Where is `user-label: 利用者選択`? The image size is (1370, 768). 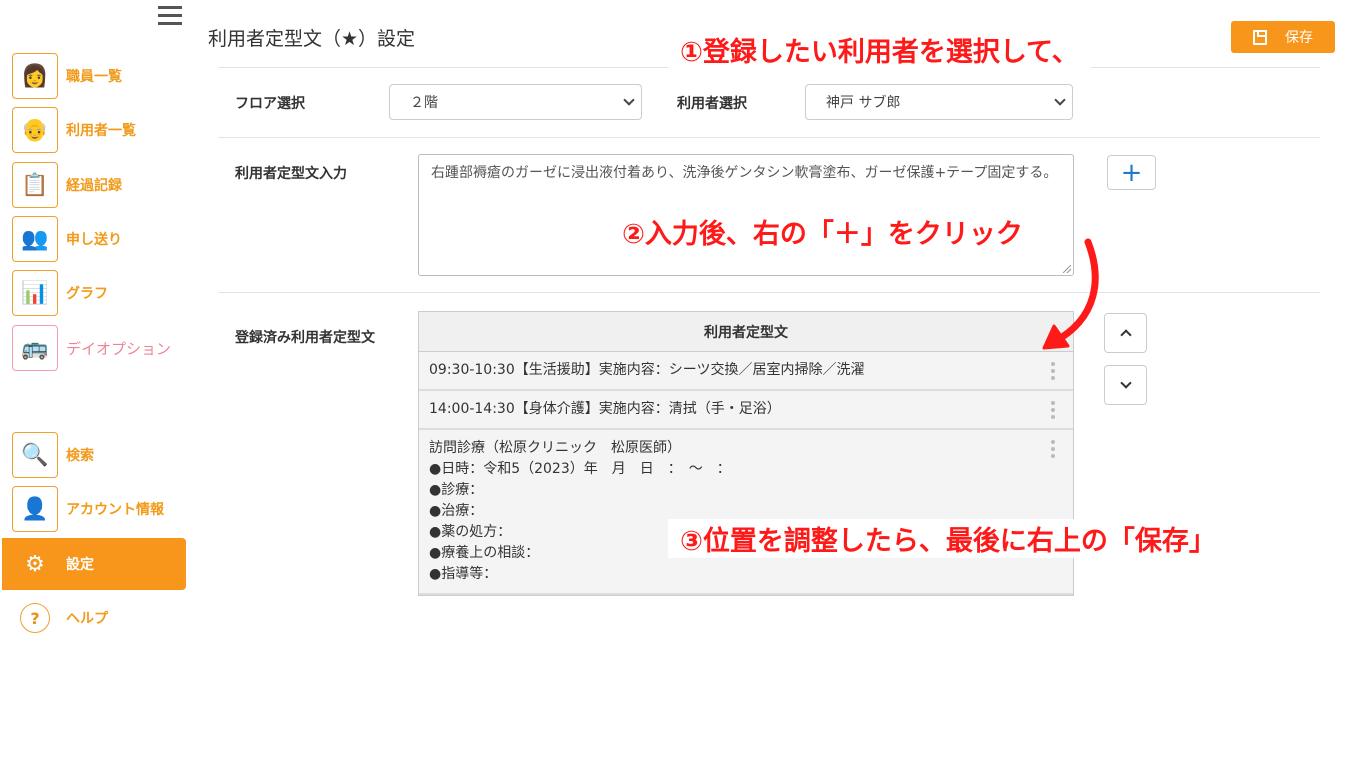 user-label: 利用者選択 is located at coordinates (712, 104).